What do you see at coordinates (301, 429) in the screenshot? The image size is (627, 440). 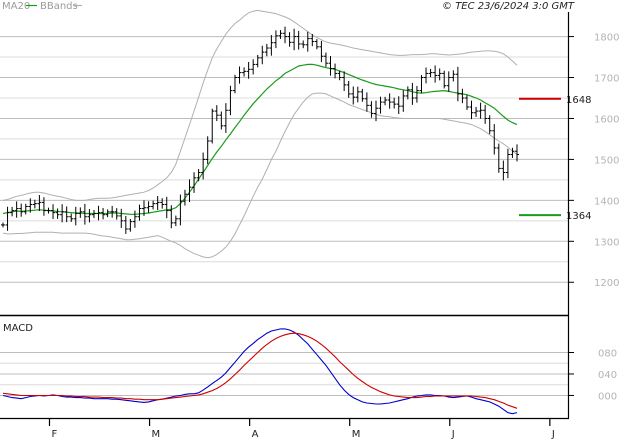 I see `x-axis-ticks: FMAMJJ` at bounding box center [301, 429].